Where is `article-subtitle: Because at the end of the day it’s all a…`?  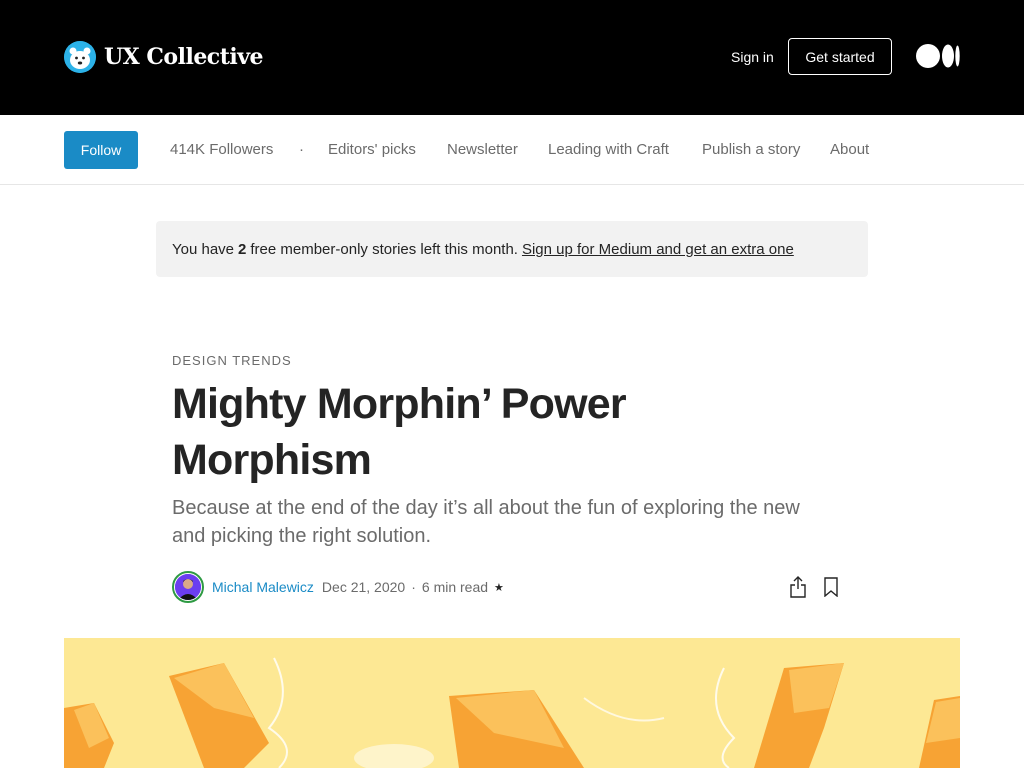
article-subtitle: Because at the end of the day it’s all a… is located at coordinates (486, 522).